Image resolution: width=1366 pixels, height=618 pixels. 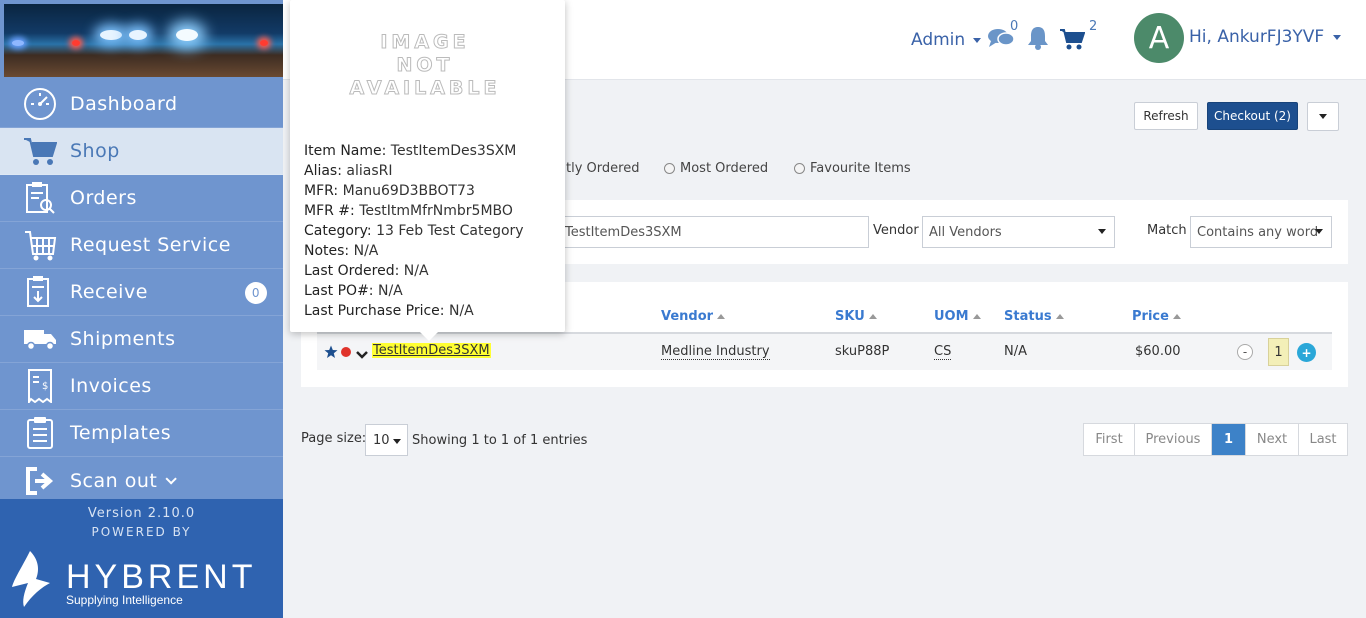 I want to click on radio-label: tly Ordered, so click(x=603, y=168).